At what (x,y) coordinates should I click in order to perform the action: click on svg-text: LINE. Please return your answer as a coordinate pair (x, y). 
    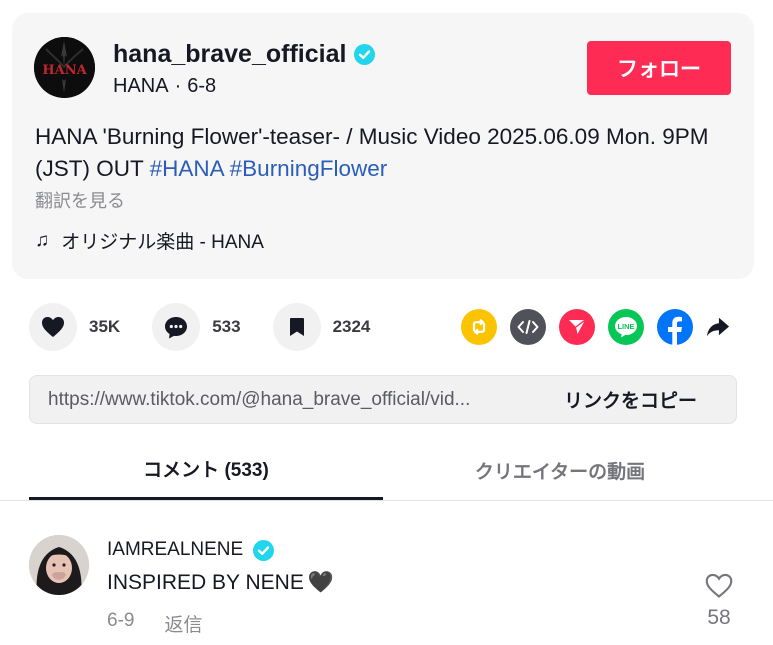
    Looking at the image, I should click on (625, 326).